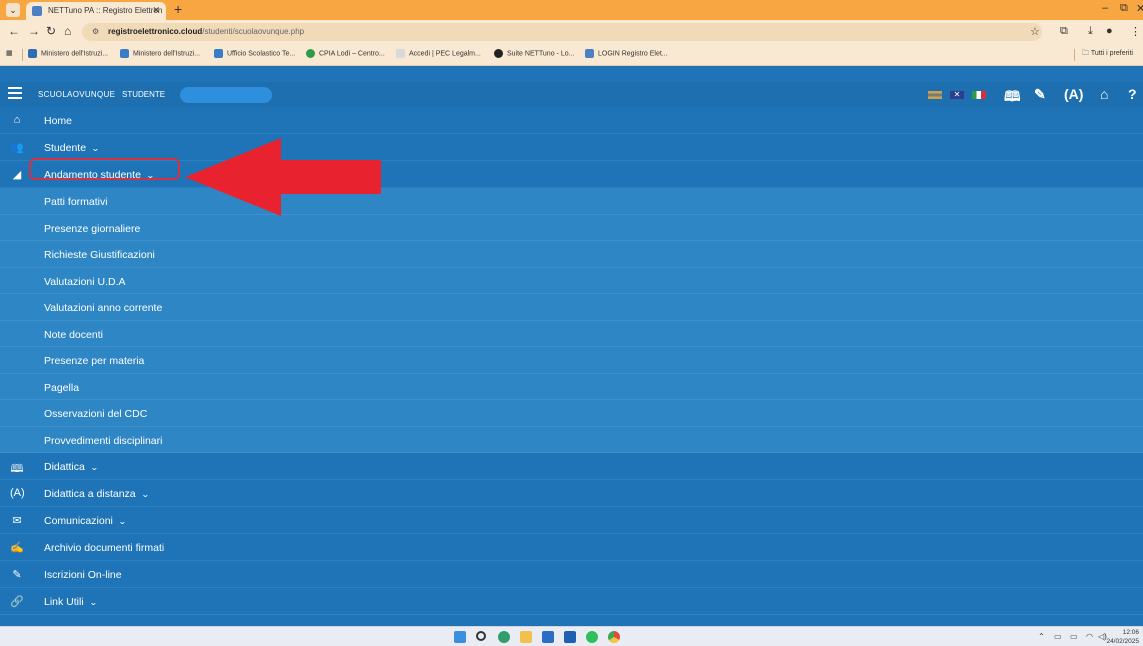 Image resolution: width=1143 pixels, height=646 pixels. Describe the element at coordinates (1139, 8) in the screenshot. I see `close-window-icon: ✕` at that location.